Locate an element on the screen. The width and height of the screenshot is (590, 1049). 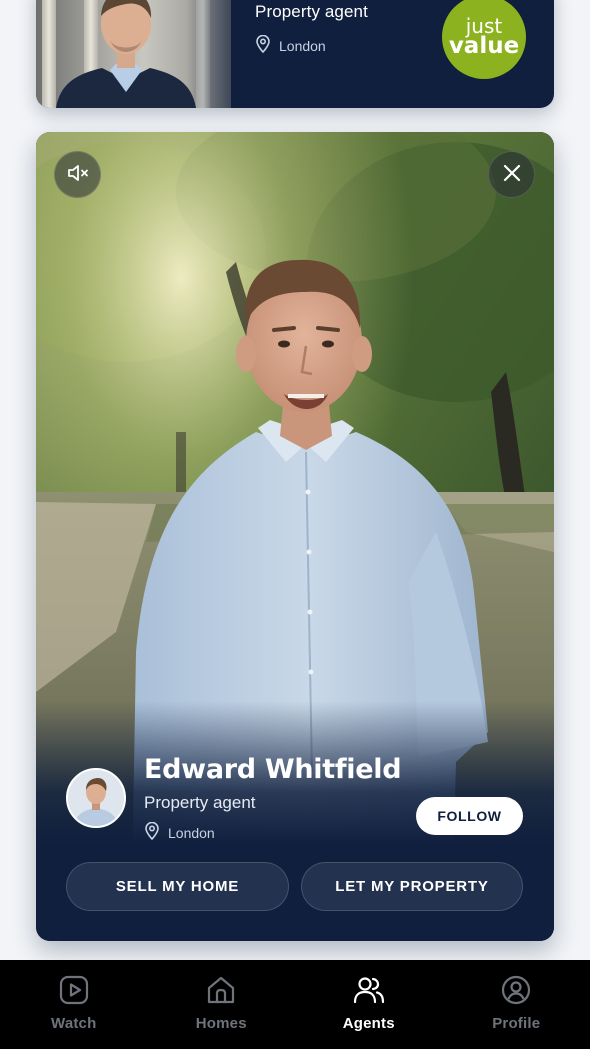
close-button is located at coordinates (511, 174).